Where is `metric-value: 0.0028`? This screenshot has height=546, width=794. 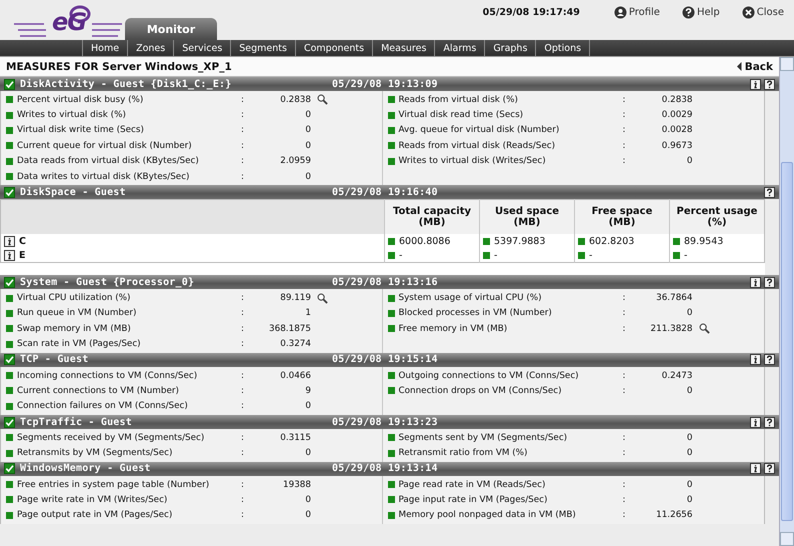
metric-value: 0.0028 is located at coordinates (676, 130).